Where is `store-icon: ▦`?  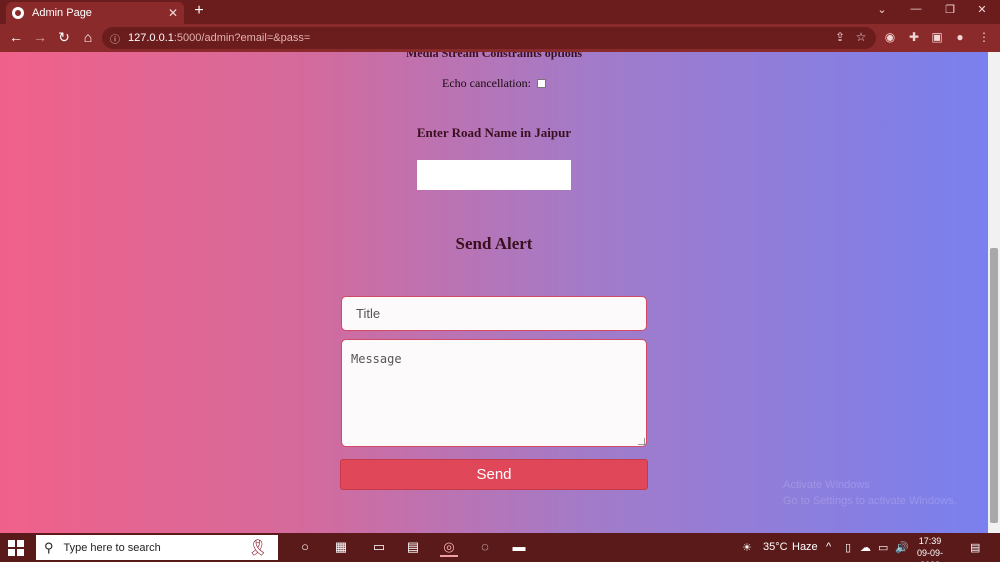 store-icon: ▦ is located at coordinates (341, 548).